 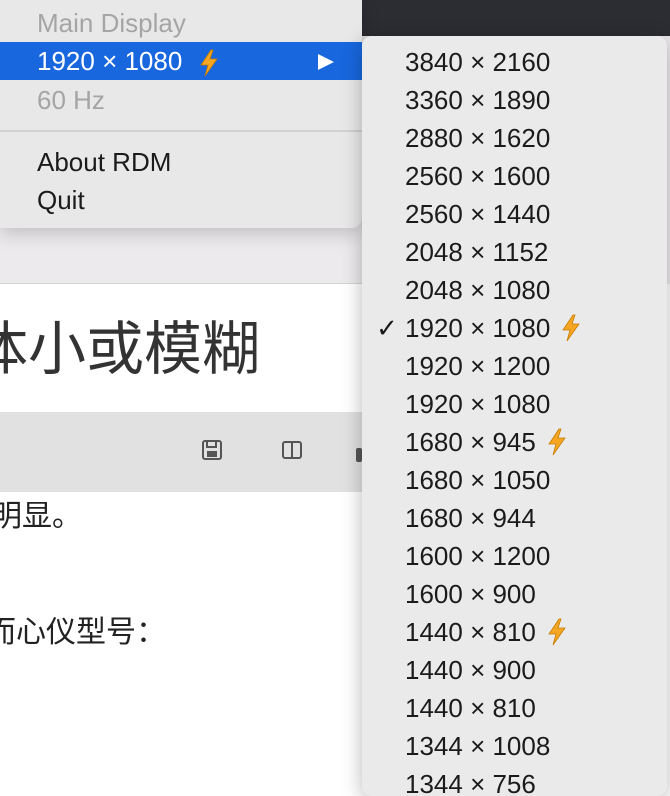 What do you see at coordinates (478, 366) in the screenshot?
I see `submenu-item-label: 1920 × 1200` at bounding box center [478, 366].